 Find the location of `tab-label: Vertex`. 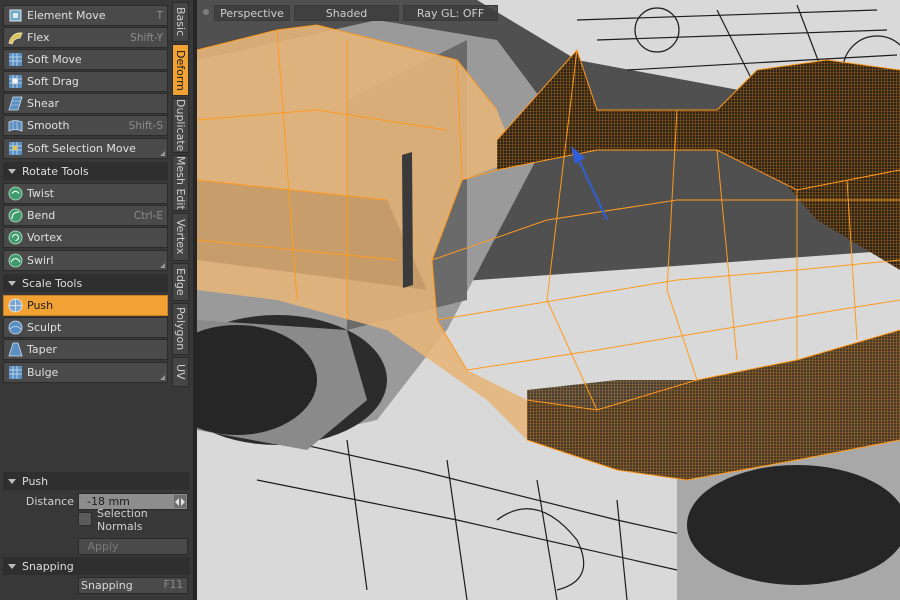

tab-label: Vertex is located at coordinates (180, 237).